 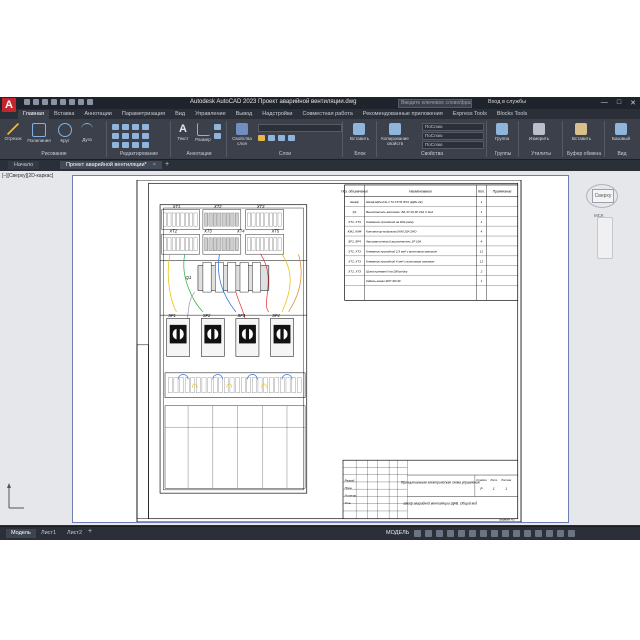 What do you see at coordinates (435, 103) in the screenshot?
I see `search-input: Введите ключевое слово/фразу` at bounding box center [435, 103].